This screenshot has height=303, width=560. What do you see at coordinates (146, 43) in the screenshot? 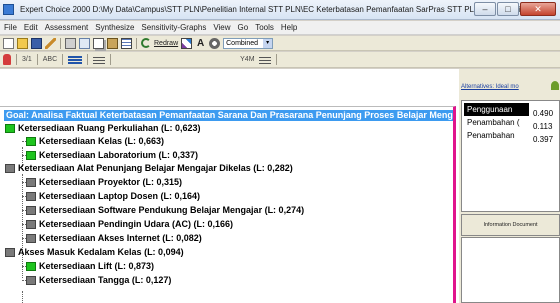
I see `redraw-icon` at bounding box center [146, 43].